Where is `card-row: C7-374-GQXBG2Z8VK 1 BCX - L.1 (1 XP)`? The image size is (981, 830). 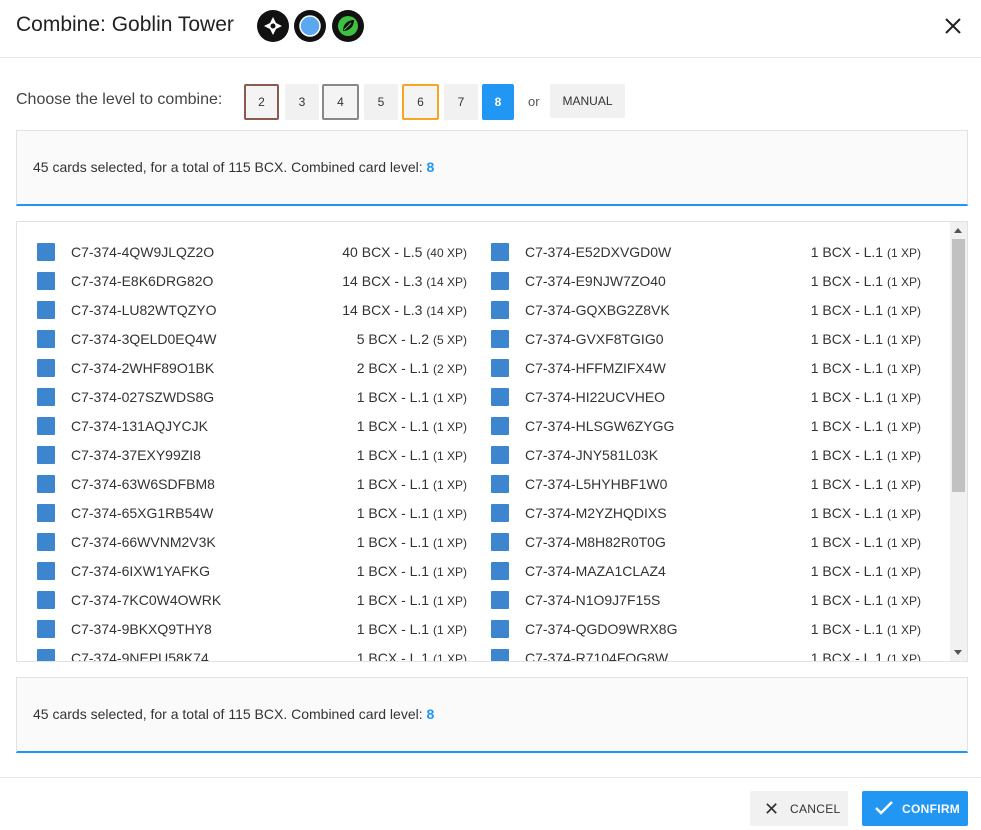
card-row: C7-374-GQXBG2Z8VK 1 BCX - L.1 (1 XP) is located at coordinates (706, 307).